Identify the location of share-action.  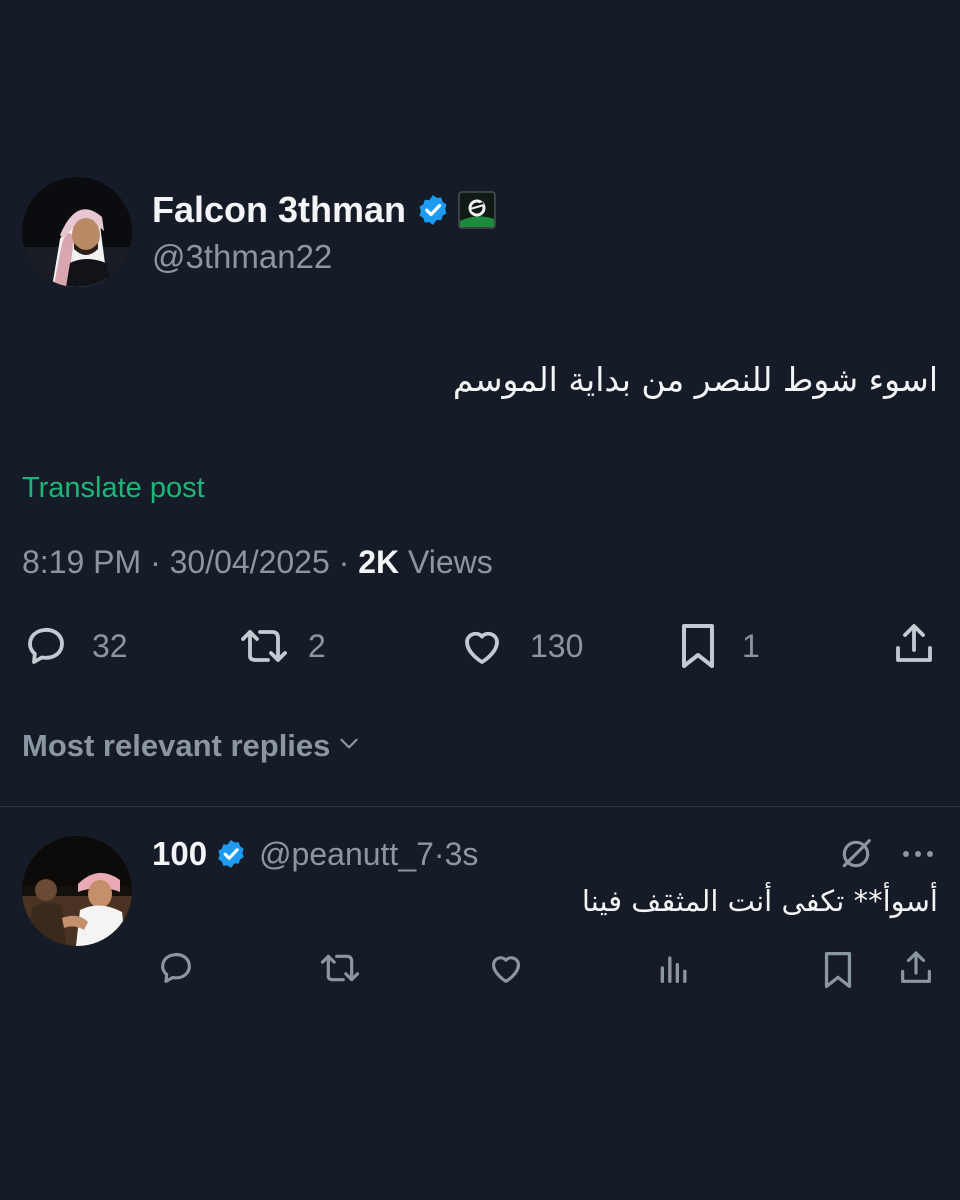
(914, 644).